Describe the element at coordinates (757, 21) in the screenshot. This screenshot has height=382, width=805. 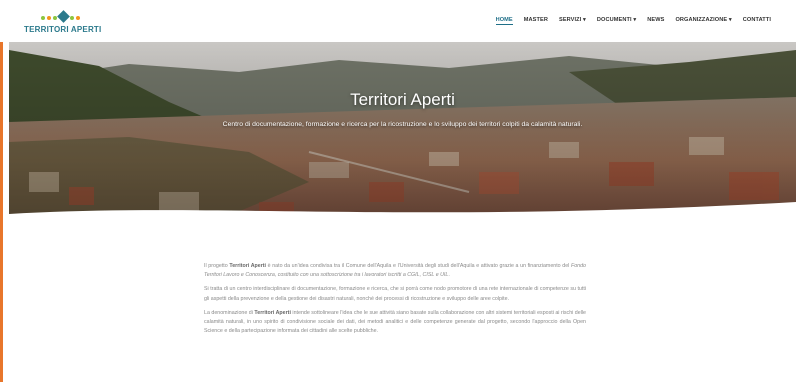
I see `nav-item-contatti: CONTATTI` at that location.